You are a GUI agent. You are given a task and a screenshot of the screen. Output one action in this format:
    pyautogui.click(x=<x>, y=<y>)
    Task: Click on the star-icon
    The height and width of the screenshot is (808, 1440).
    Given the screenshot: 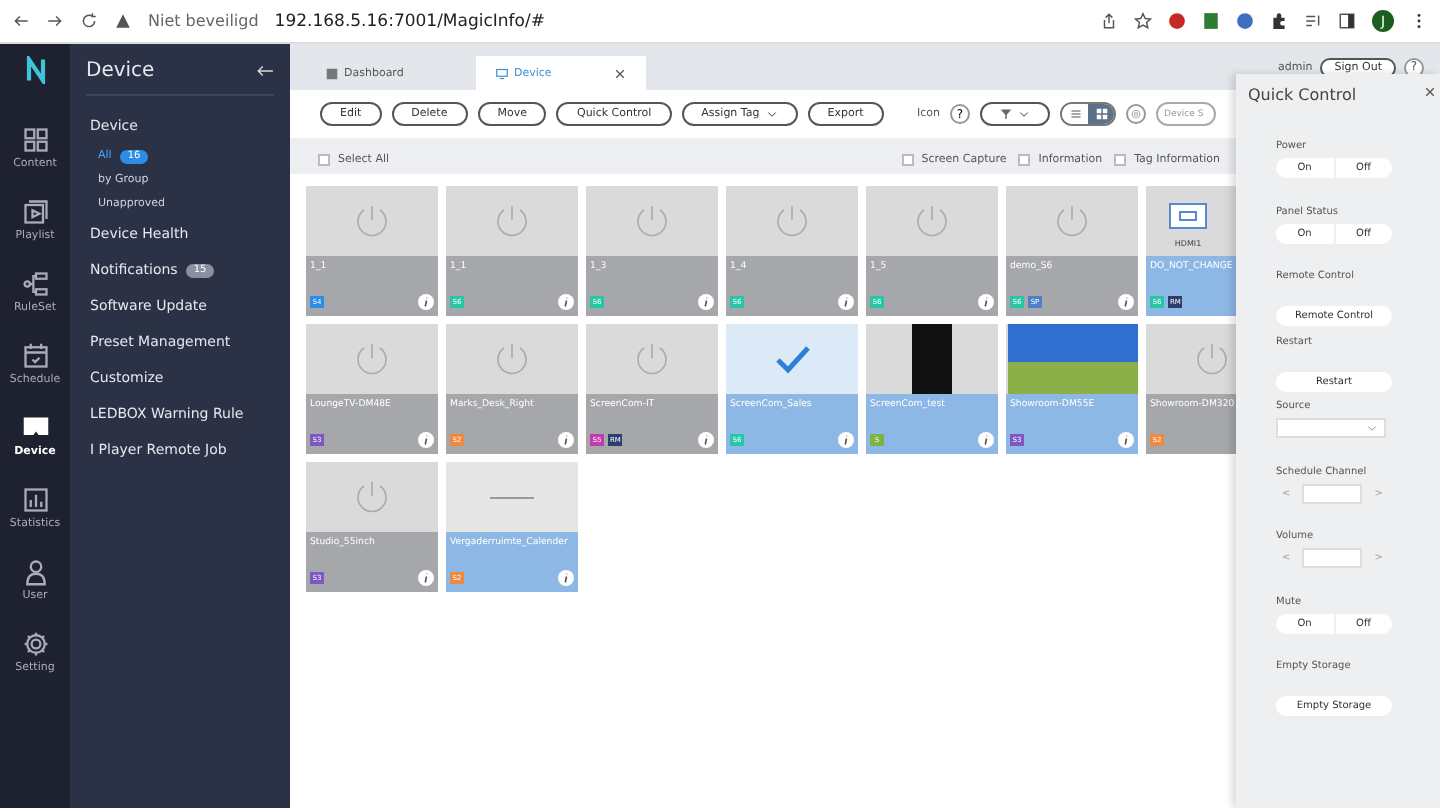 What is the action you would take?
    pyautogui.click(x=1143, y=21)
    